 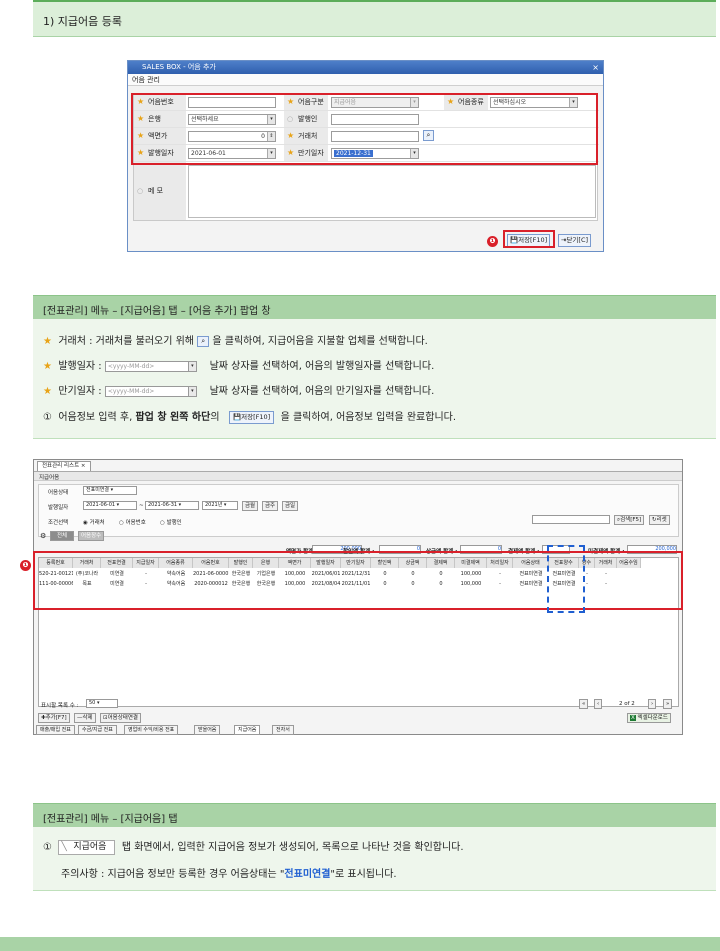 What do you see at coordinates (584, 704) in the screenshot?
I see `first-page-button: «` at bounding box center [584, 704].